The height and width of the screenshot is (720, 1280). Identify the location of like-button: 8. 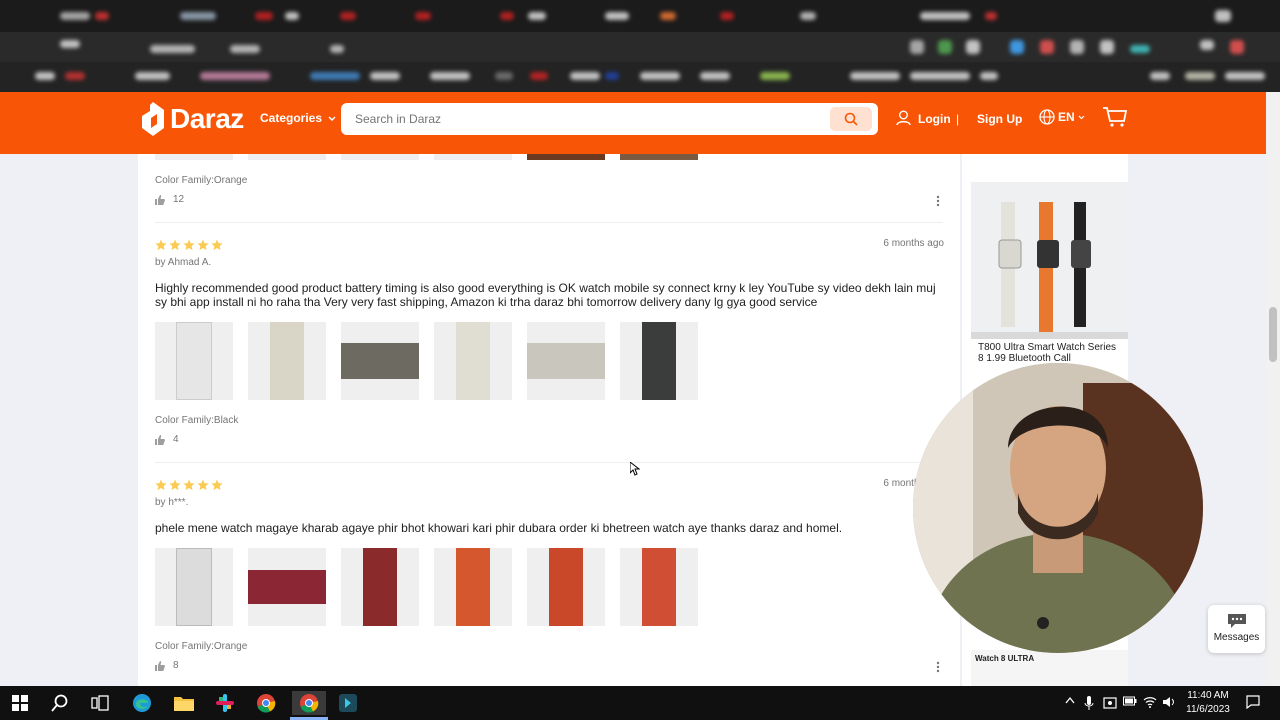
(167, 665).